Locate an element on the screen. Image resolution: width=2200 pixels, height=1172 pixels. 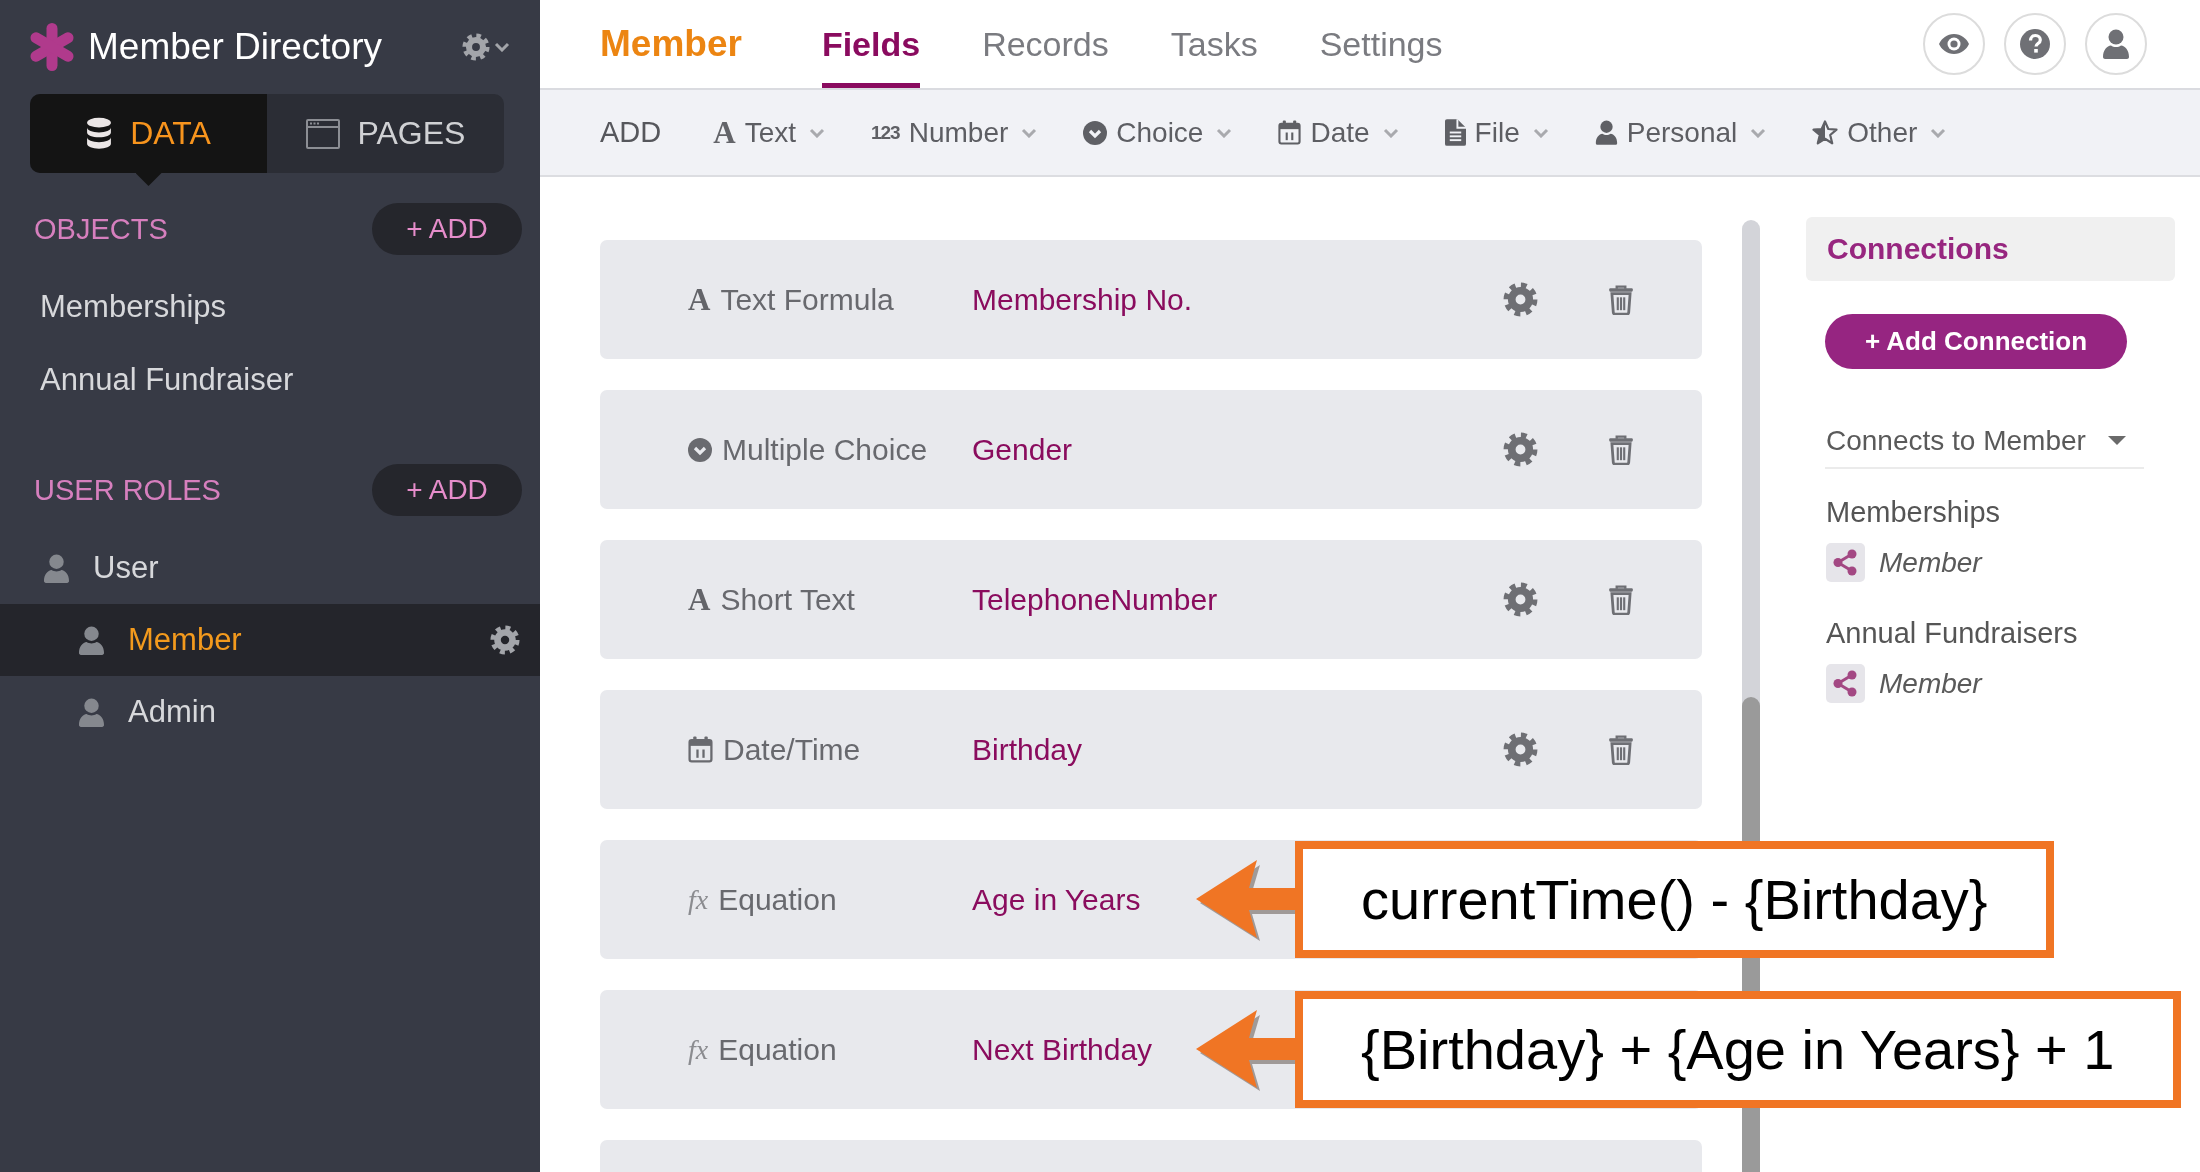
field-row: Multiple Choice Gender is located at coordinates (1151, 449).